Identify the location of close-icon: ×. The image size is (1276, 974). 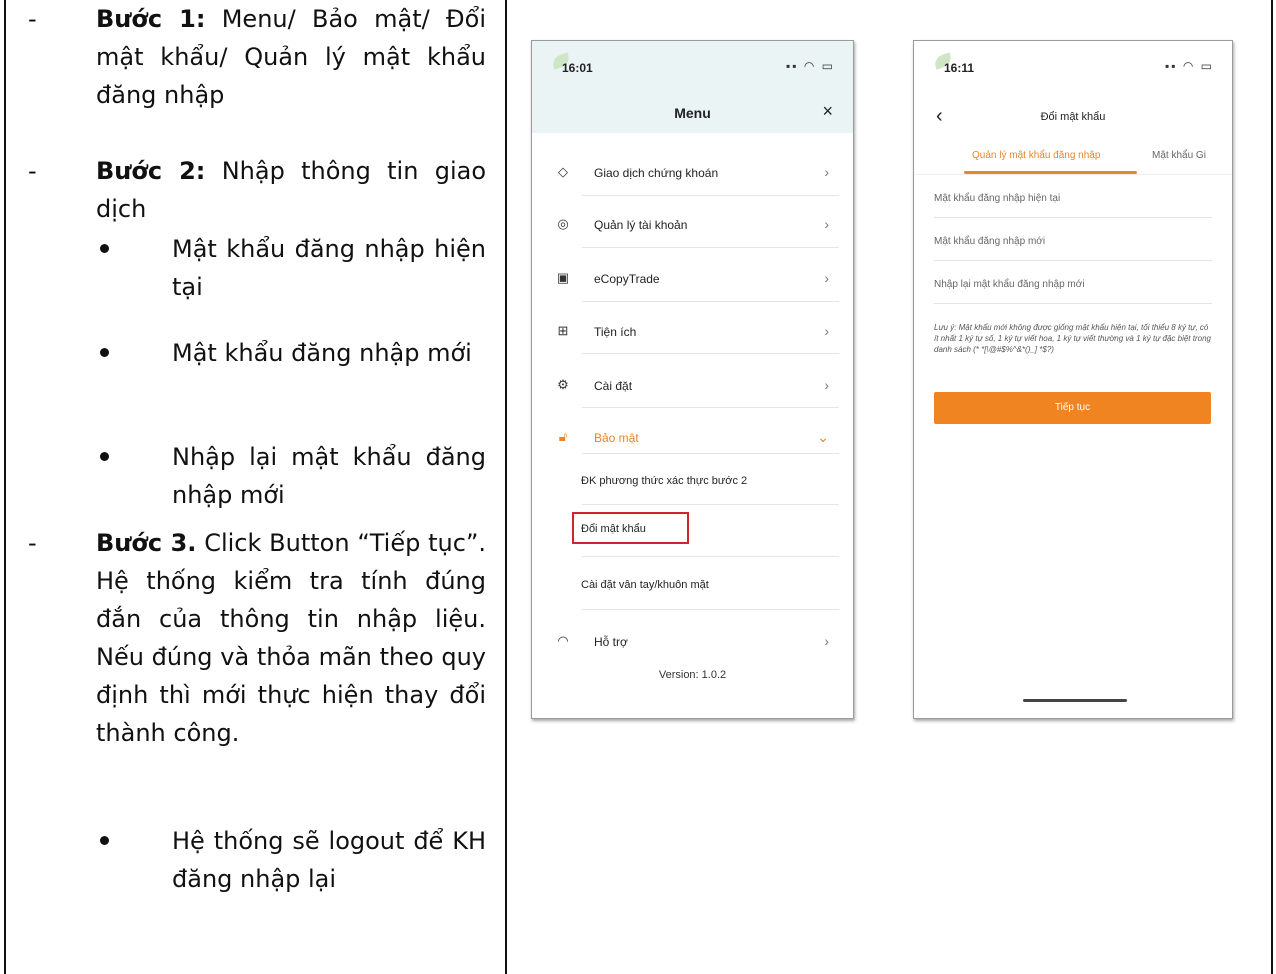
(827, 111).